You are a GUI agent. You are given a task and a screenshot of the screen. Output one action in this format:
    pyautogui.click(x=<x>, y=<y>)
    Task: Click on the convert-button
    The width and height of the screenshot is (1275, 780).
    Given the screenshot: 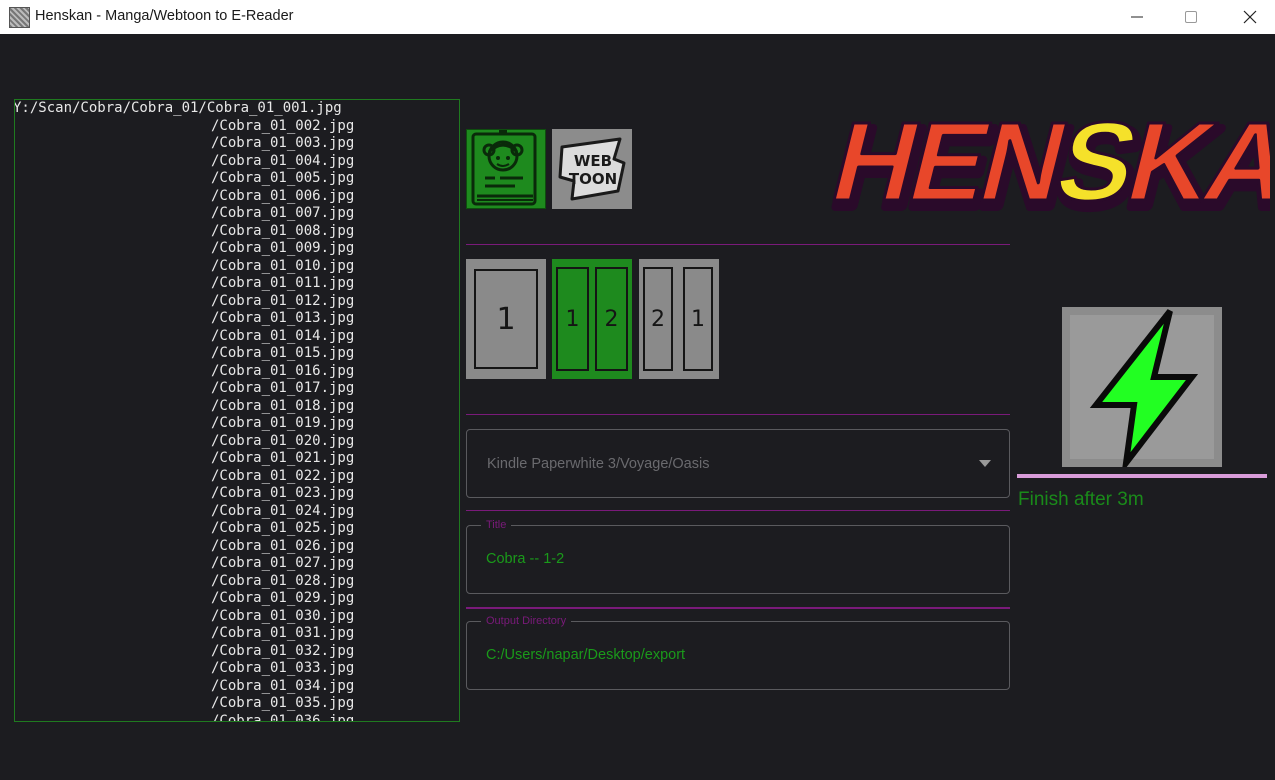 What is the action you would take?
    pyautogui.click(x=1142, y=390)
    